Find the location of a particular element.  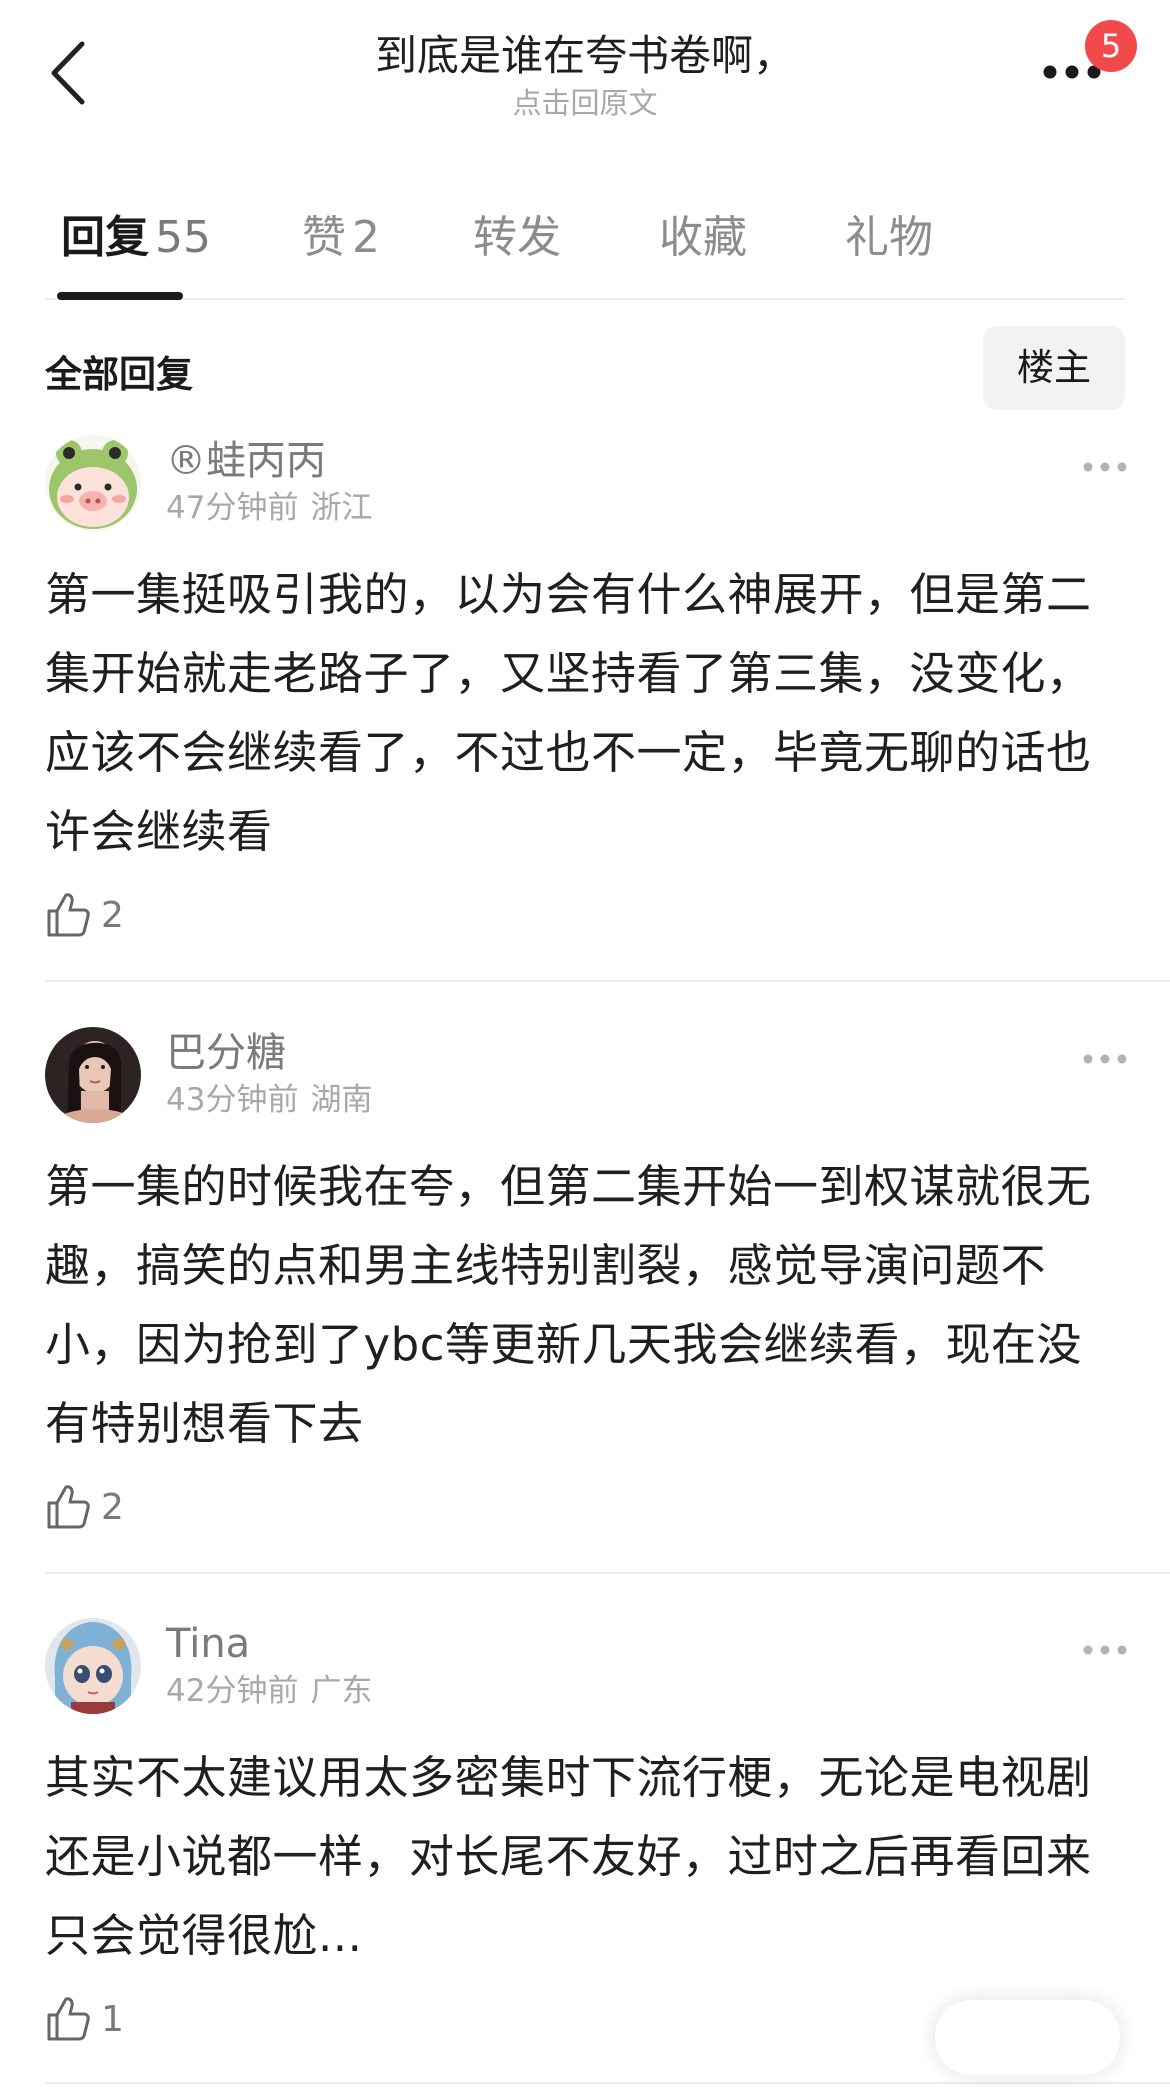

section-header: 全部回复 楼主 is located at coordinates (585, 368).